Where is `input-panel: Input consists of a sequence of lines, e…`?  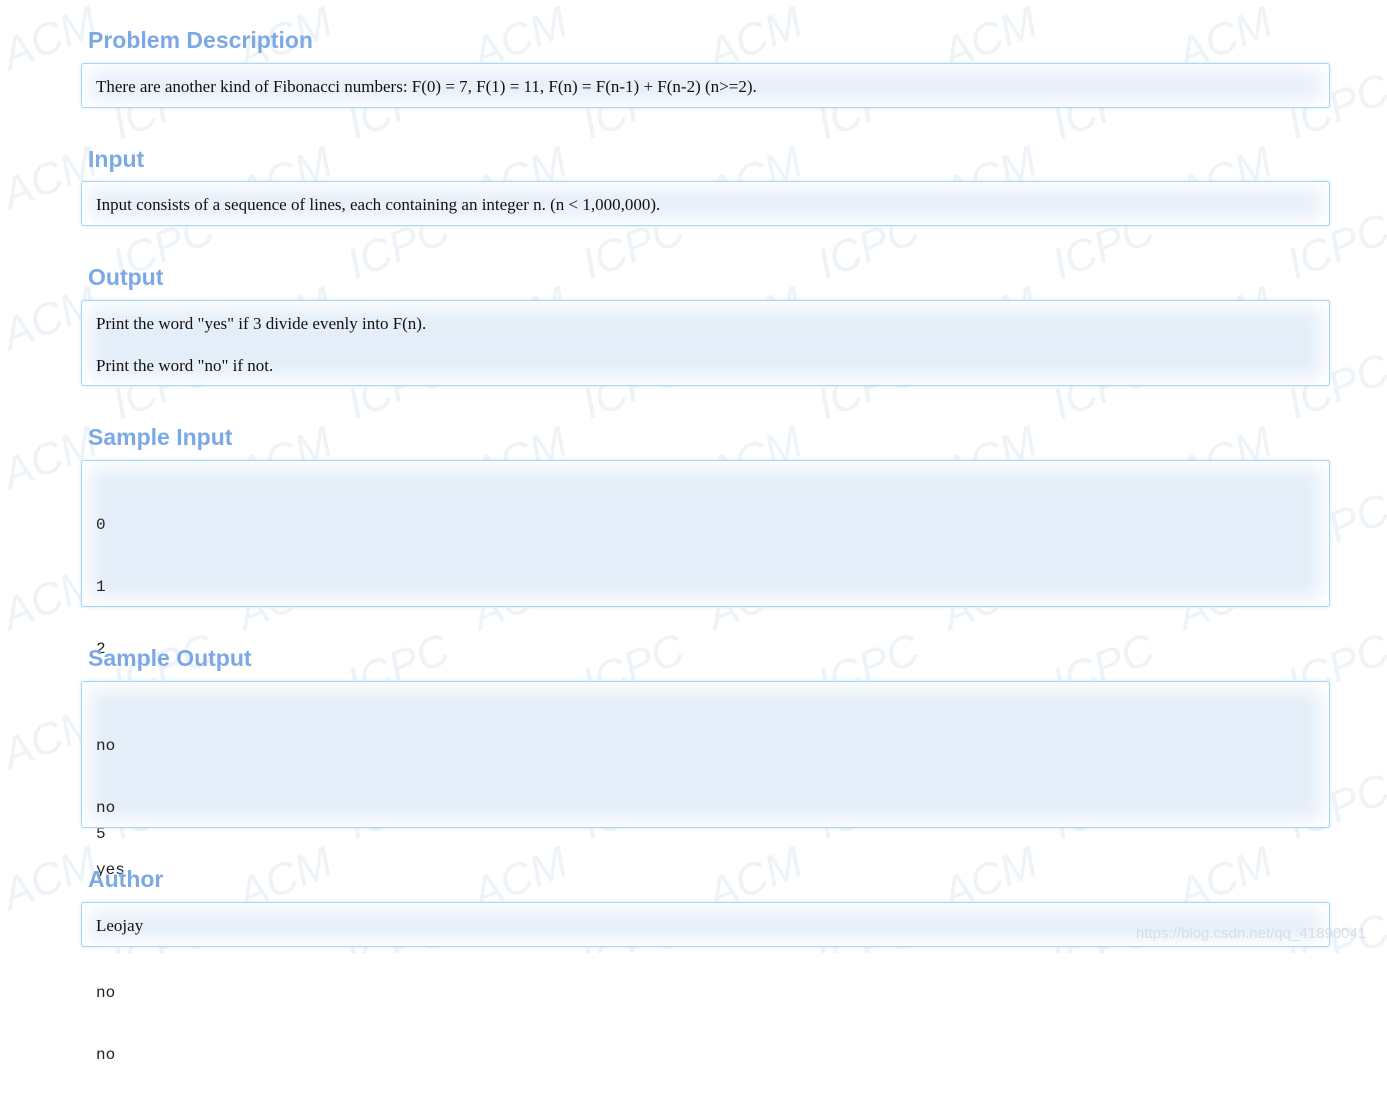 input-panel: Input consists of a sequence of lines, e… is located at coordinates (705, 203).